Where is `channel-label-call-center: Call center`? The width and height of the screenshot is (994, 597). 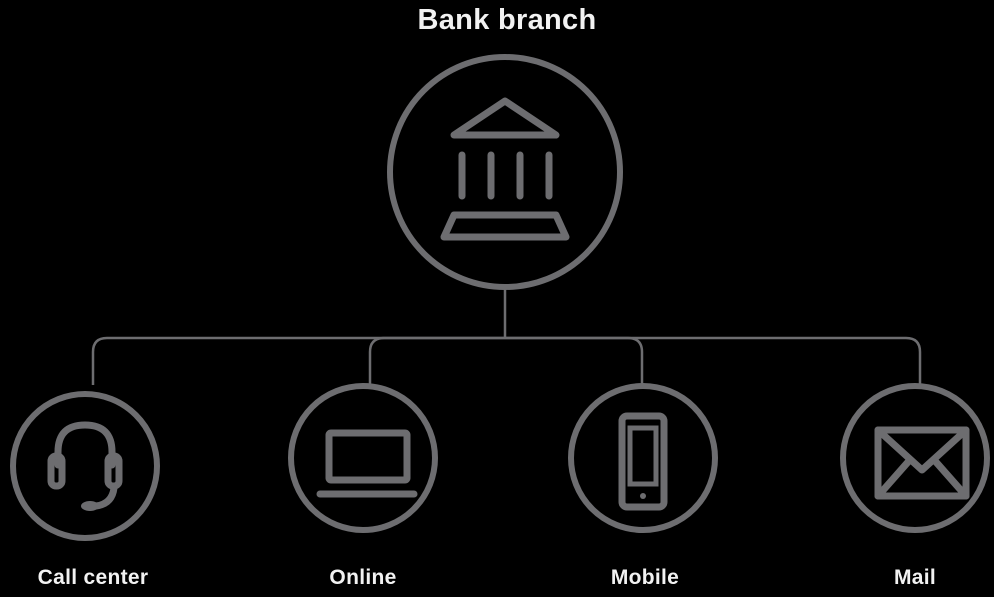
channel-label-call-center: Call center is located at coordinates (93, 577).